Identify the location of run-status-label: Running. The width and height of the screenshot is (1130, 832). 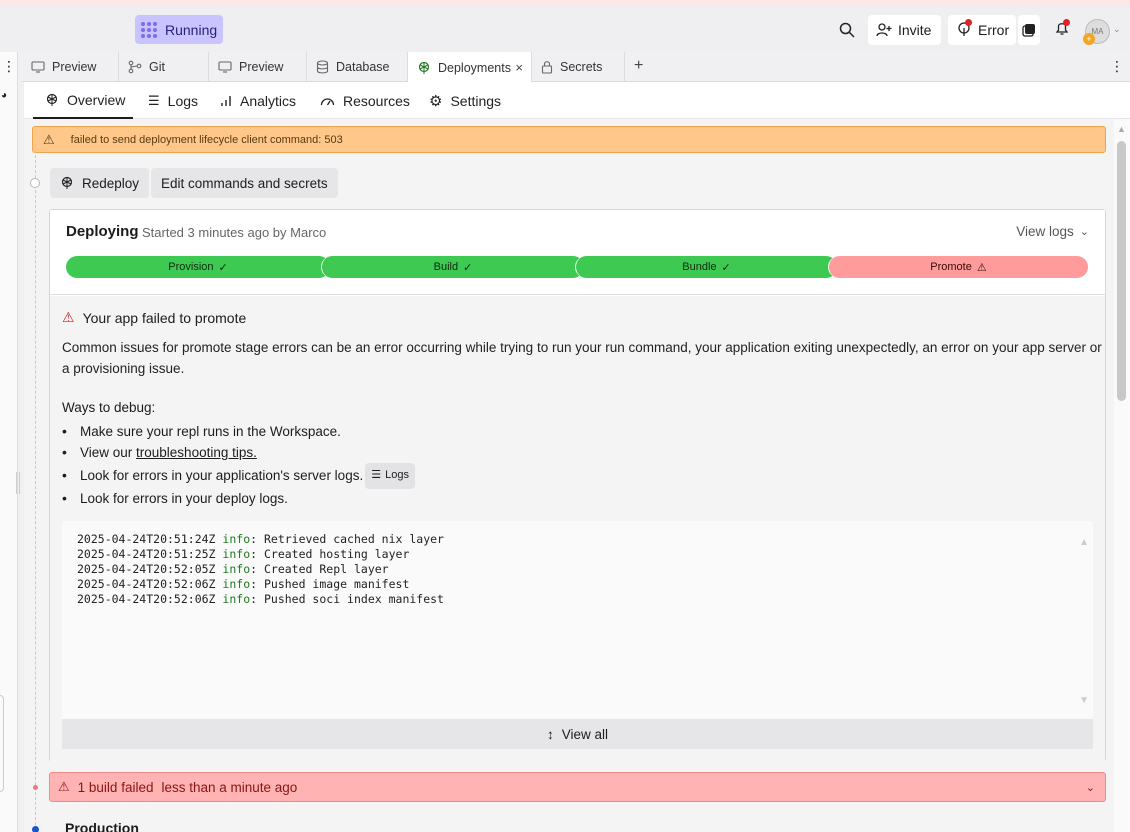
(191, 29).